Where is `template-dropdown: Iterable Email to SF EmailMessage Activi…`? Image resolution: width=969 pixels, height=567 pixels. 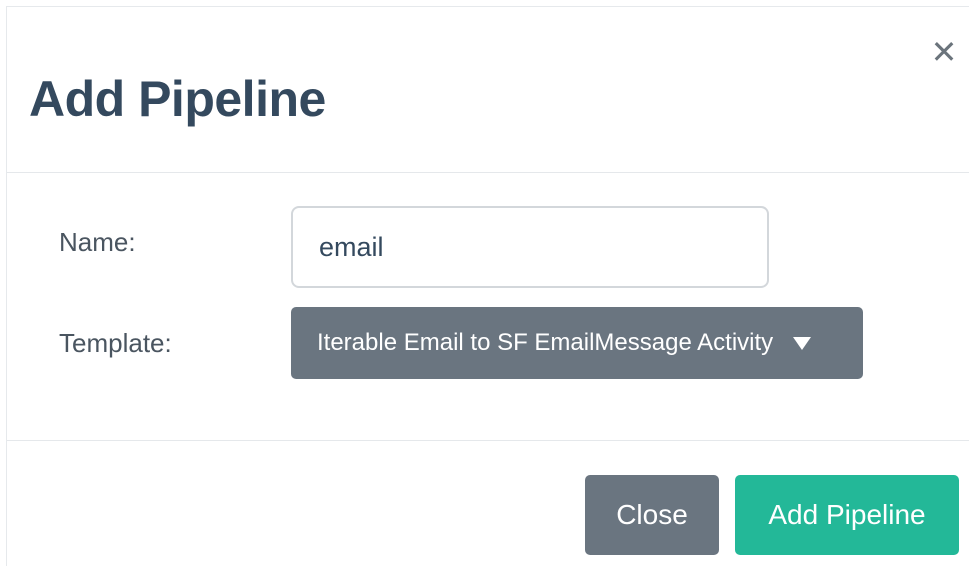 template-dropdown: Iterable Email to SF EmailMessage Activi… is located at coordinates (577, 343).